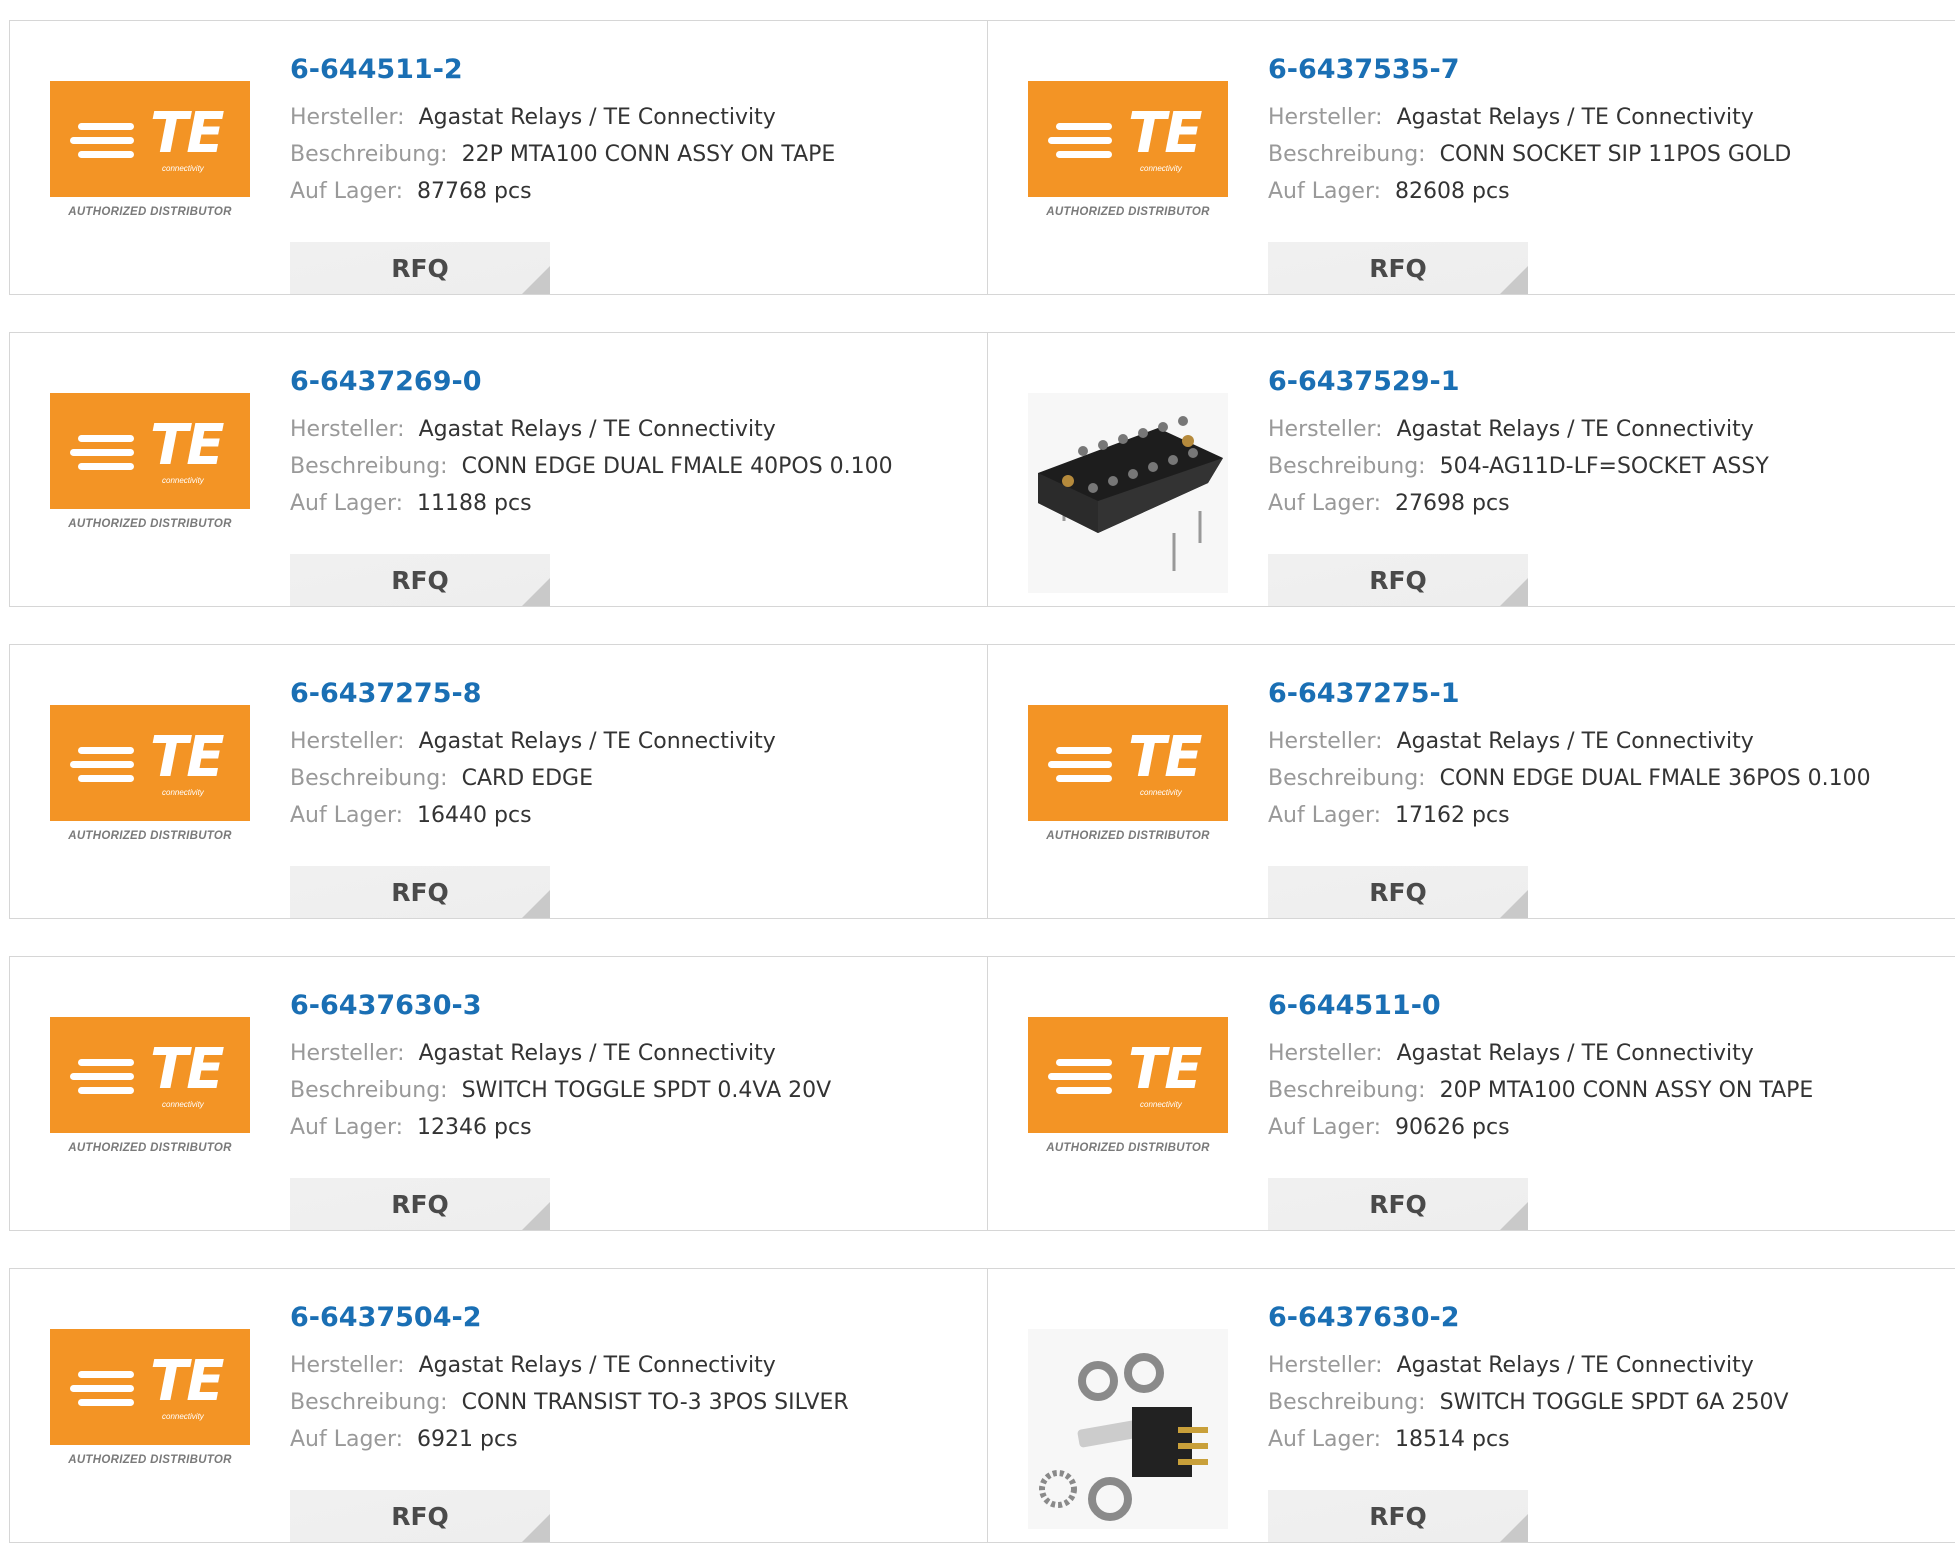 Image resolution: width=1955 pixels, height=1543 pixels. I want to click on part-number-link: 6-644511-2, so click(562, 75).